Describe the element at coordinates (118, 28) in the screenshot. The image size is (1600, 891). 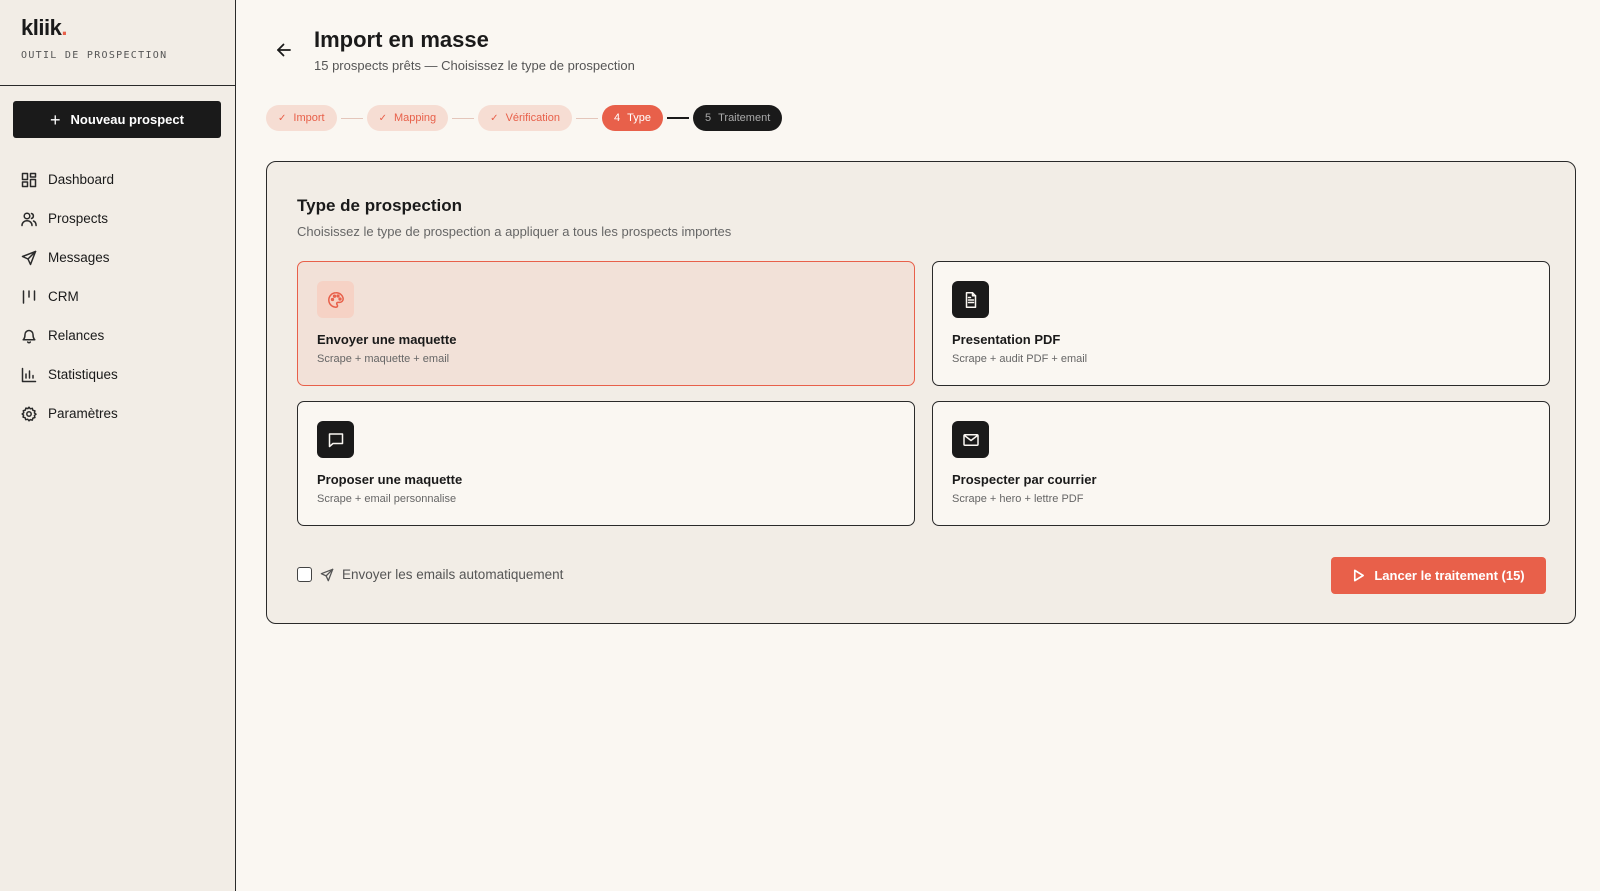
I see `logo: kliik.` at that location.